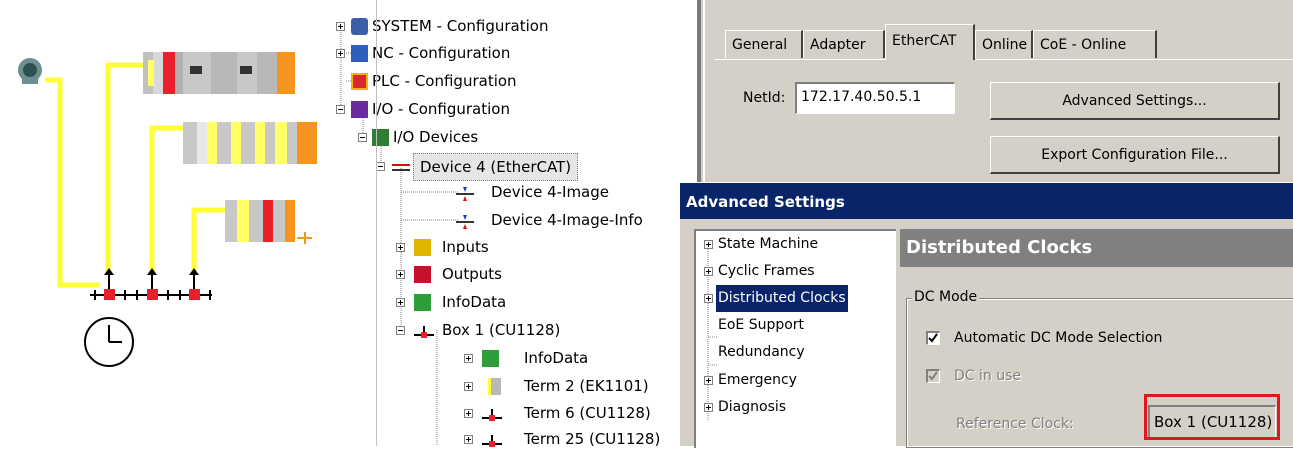 This screenshot has width=1293, height=457. Describe the element at coordinates (136, 175) in the screenshot. I see `ethercat-cable` at that location.